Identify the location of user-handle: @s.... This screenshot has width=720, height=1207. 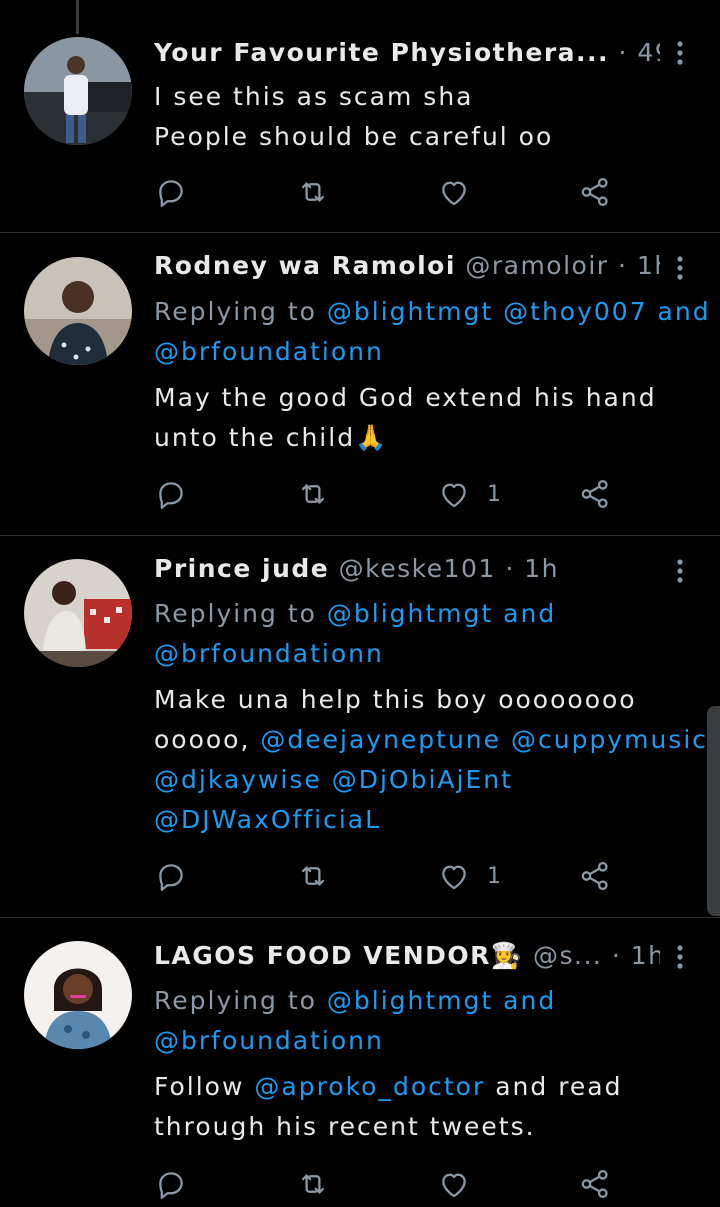
(567, 955).